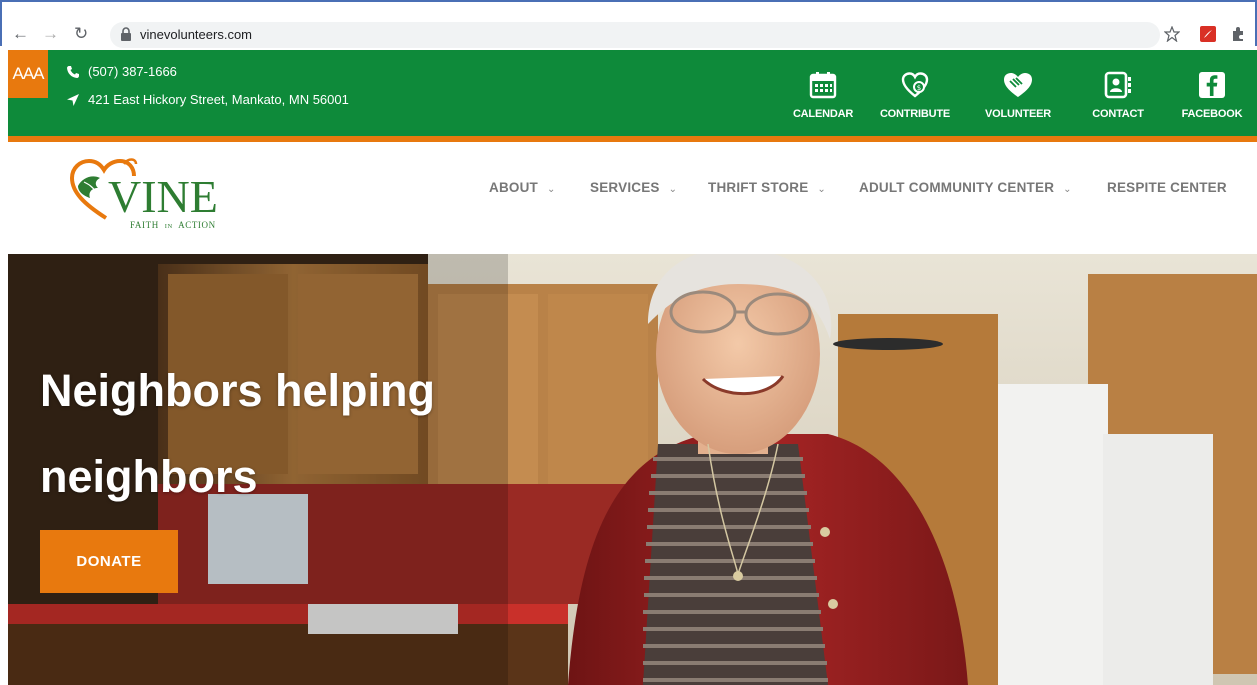 The image size is (1257, 685). What do you see at coordinates (73, 99) in the screenshot?
I see `location-arrow-icon` at bounding box center [73, 99].